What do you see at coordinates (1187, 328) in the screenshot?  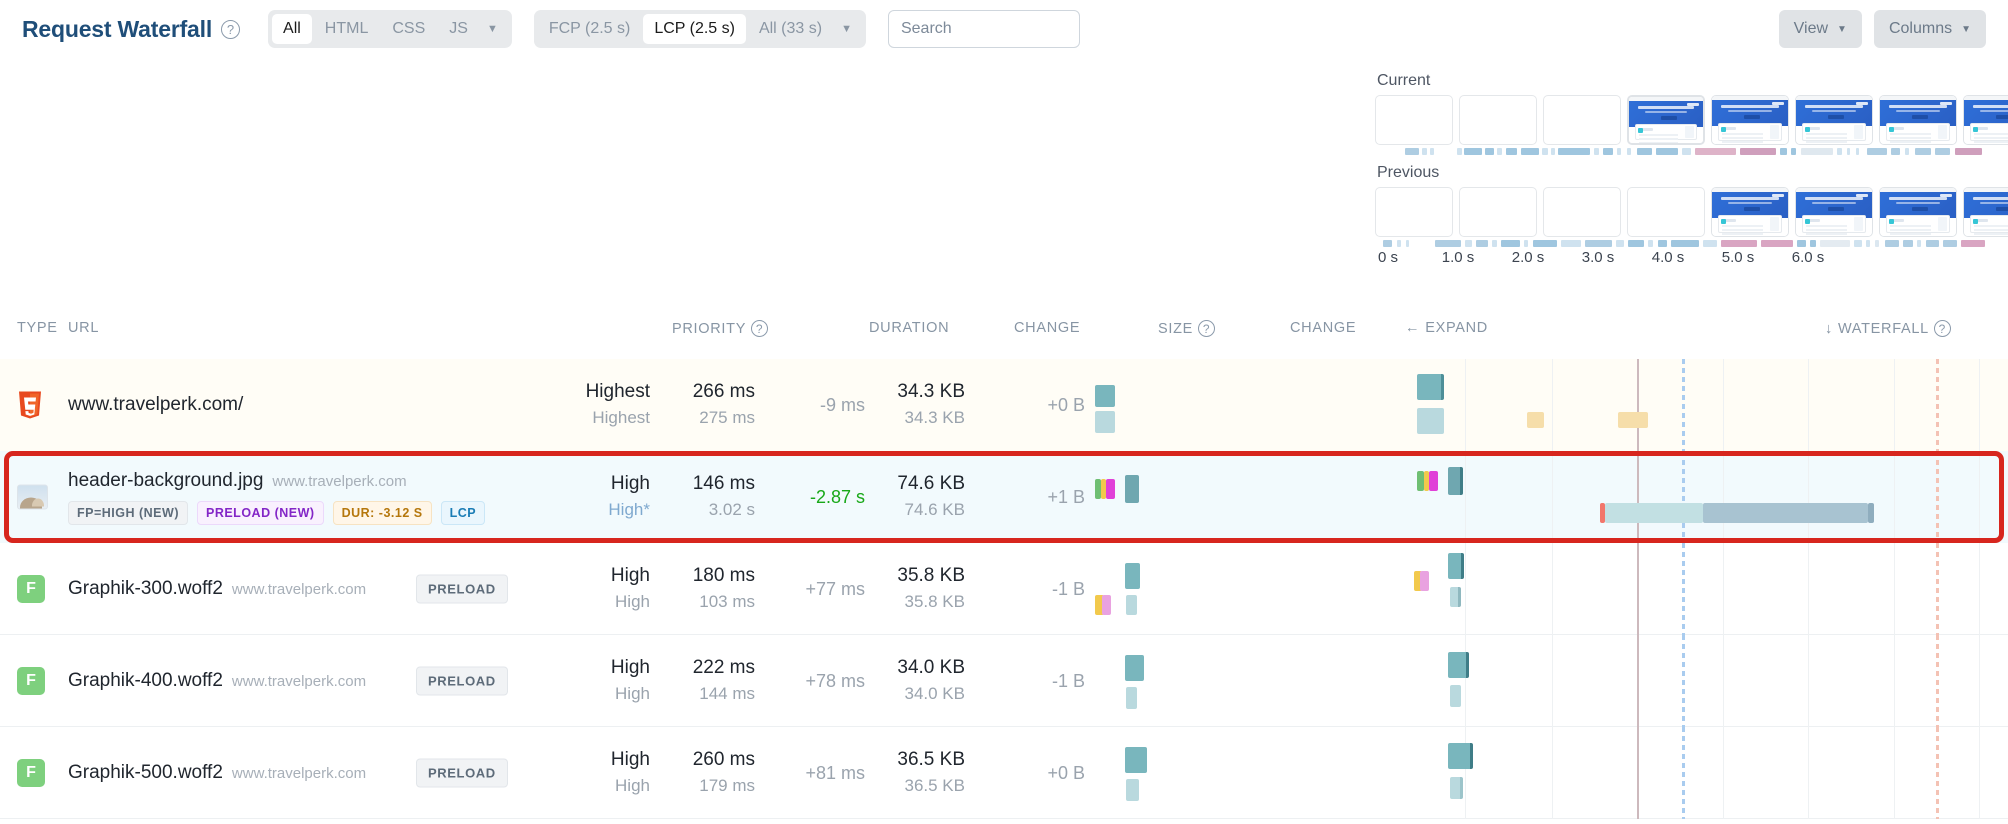 I see `column-header-size: SIZE?` at bounding box center [1187, 328].